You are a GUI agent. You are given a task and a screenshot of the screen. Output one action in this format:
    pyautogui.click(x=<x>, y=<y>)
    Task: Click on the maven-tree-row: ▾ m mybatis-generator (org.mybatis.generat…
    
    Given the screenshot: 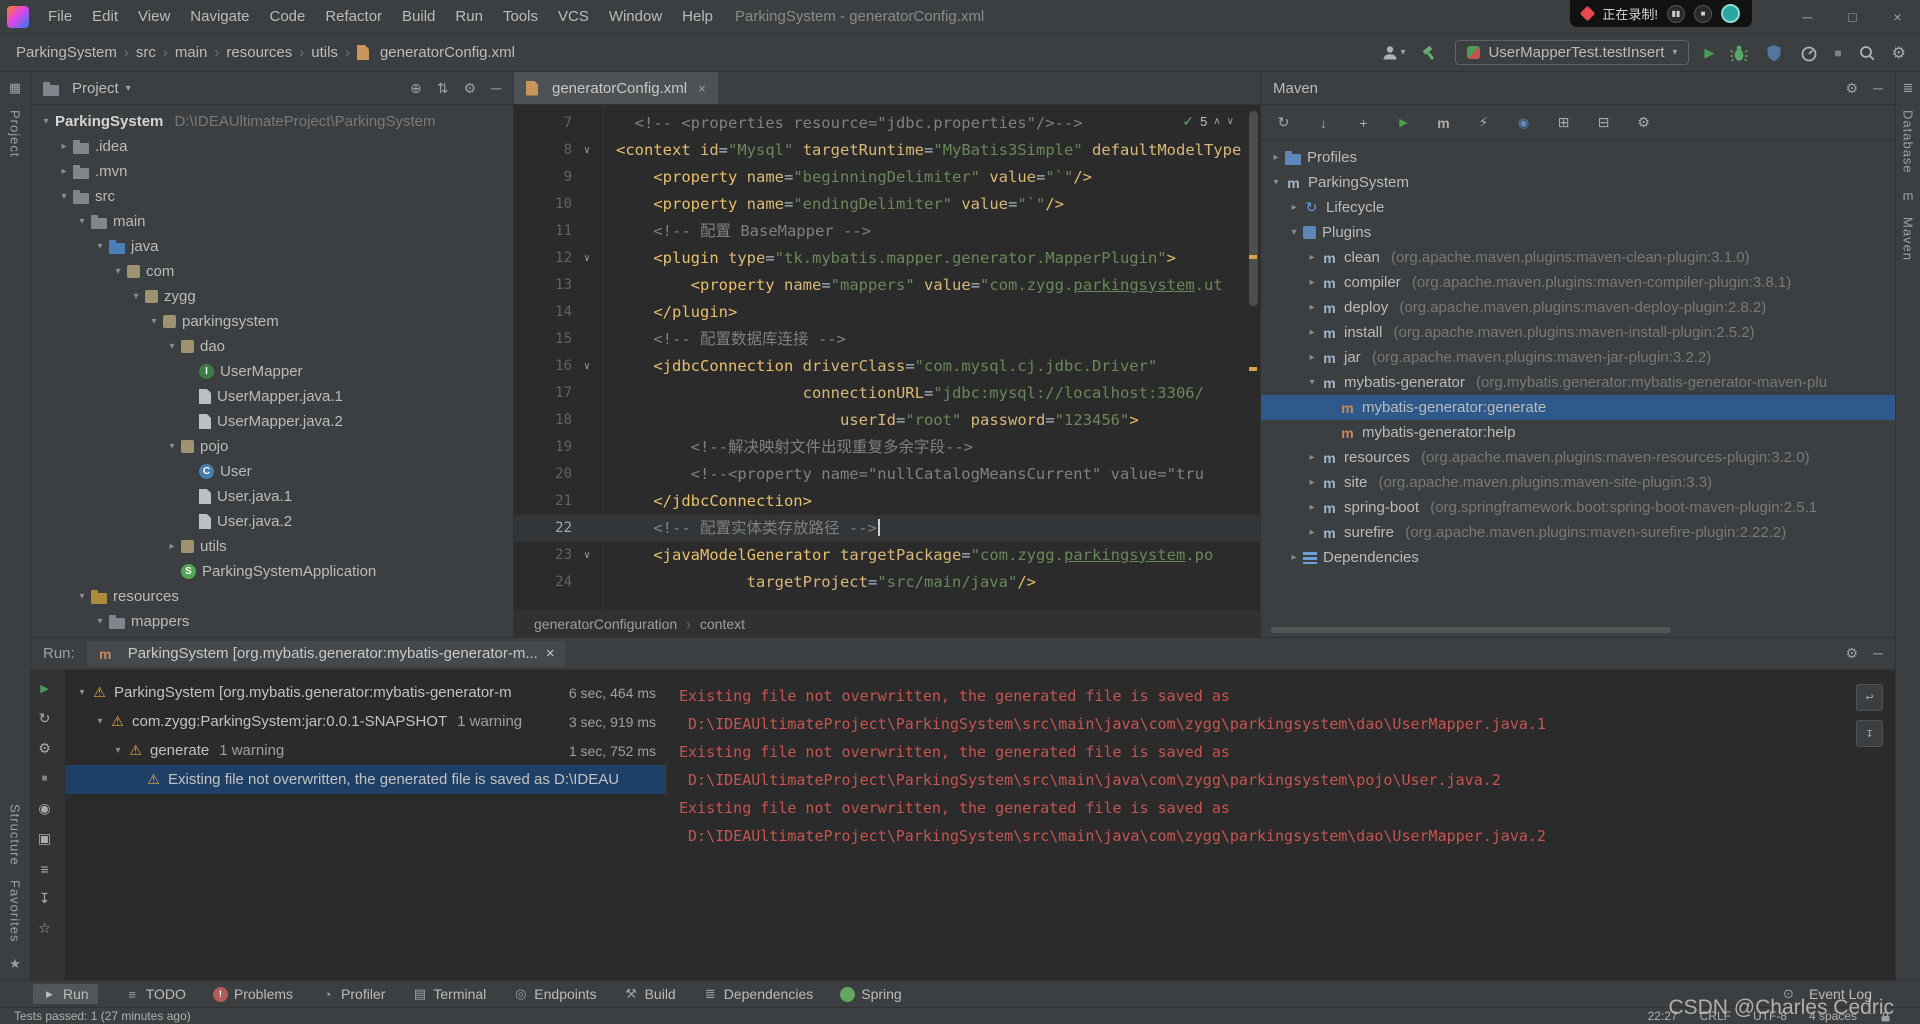 What is the action you would take?
    pyautogui.click(x=1578, y=382)
    